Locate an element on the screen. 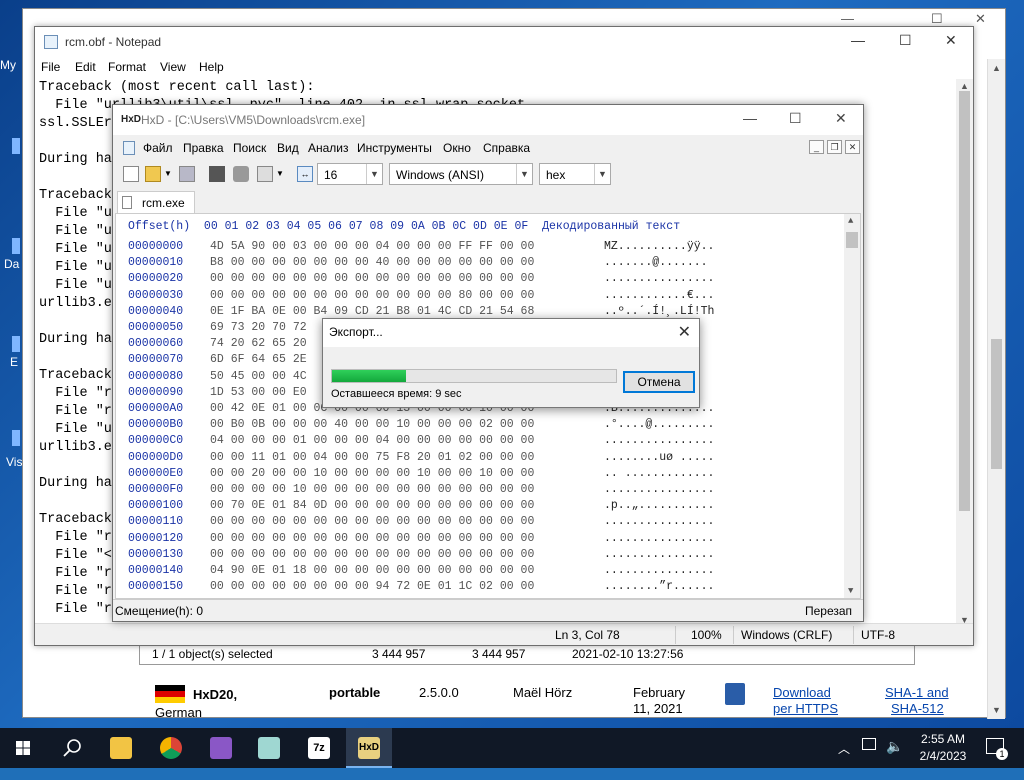  display-mode-select: hex ▼ is located at coordinates (575, 174).